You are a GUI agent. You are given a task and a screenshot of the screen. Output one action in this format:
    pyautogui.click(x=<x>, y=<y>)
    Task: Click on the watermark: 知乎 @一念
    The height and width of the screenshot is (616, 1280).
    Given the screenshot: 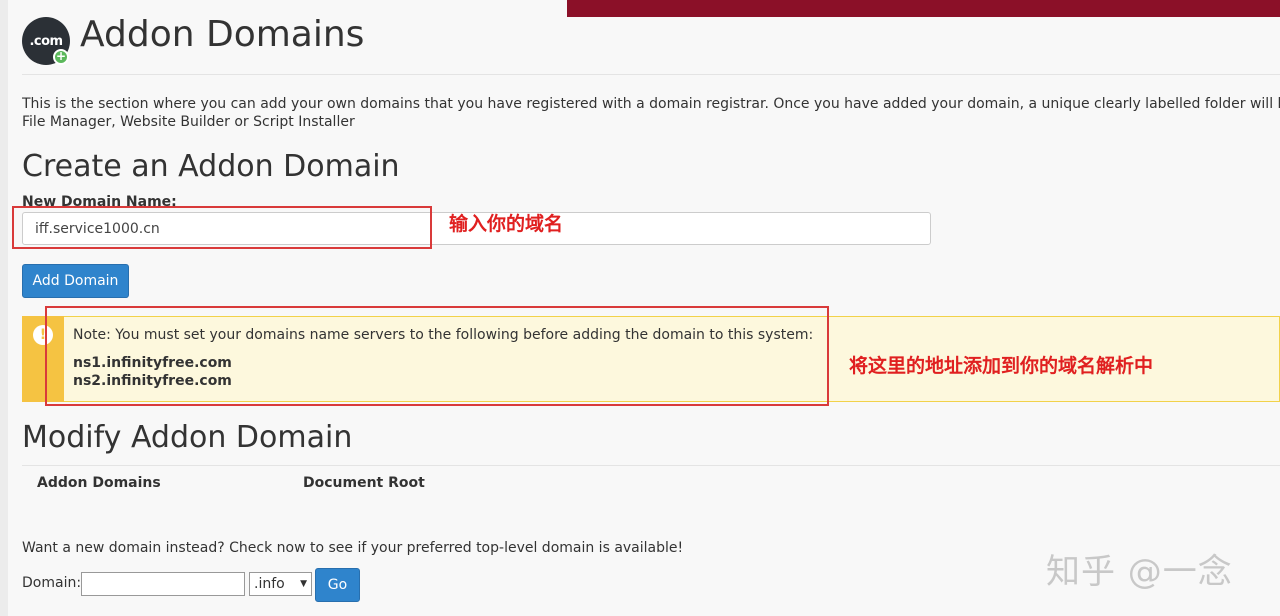 What is the action you would take?
    pyautogui.click(x=1139, y=572)
    